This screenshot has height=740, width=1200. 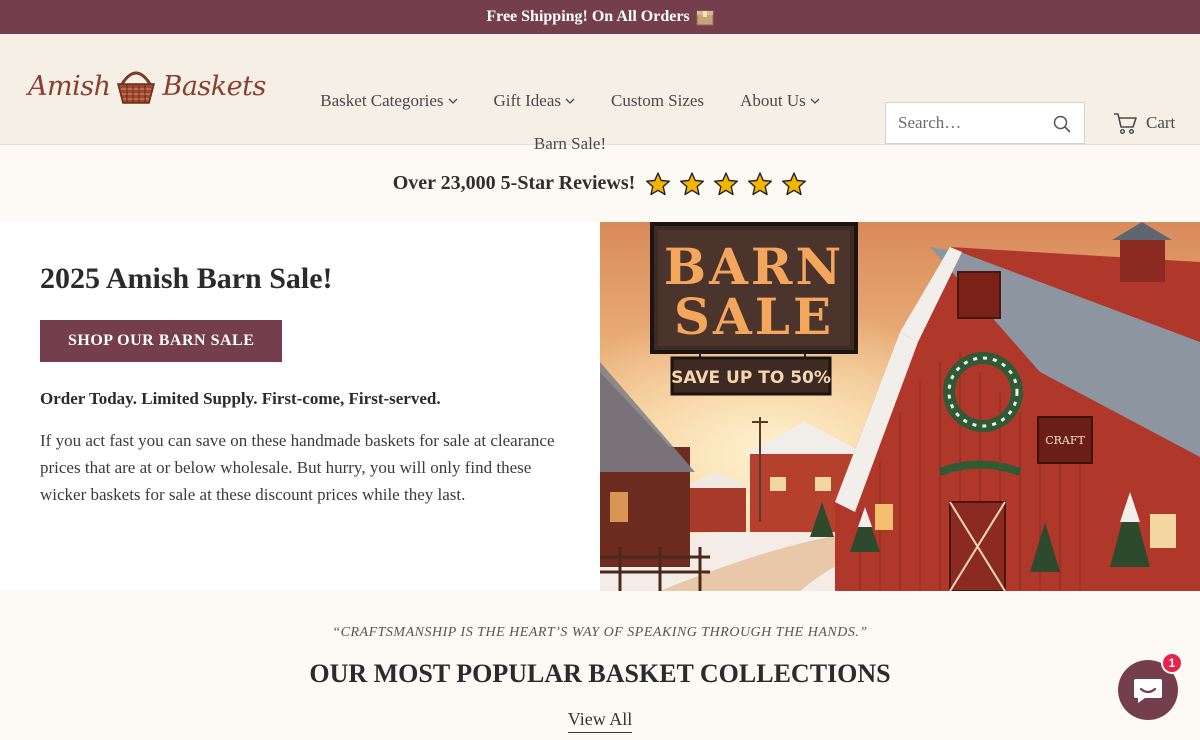 I want to click on sign-line-2: SALE, so click(x=754, y=316).